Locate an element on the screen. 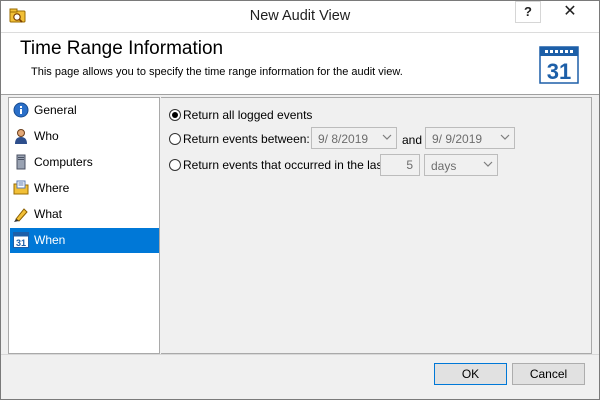 The width and height of the screenshot is (600, 400). title-bar: New Audit View ? ✕ is located at coordinates (300, 16).